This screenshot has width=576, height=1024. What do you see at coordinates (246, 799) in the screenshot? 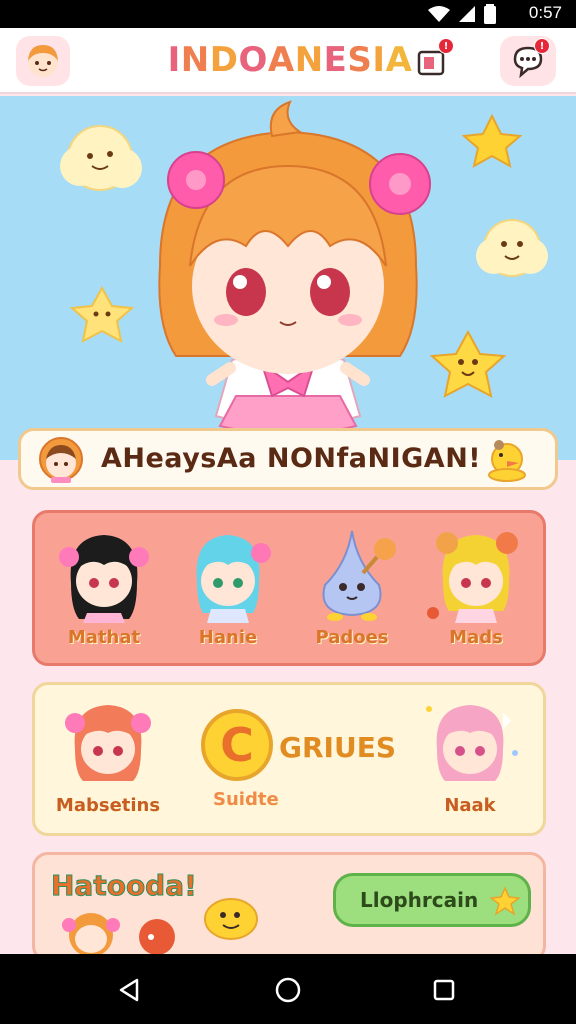
I see `promo-subtitle: Suidte` at bounding box center [246, 799].